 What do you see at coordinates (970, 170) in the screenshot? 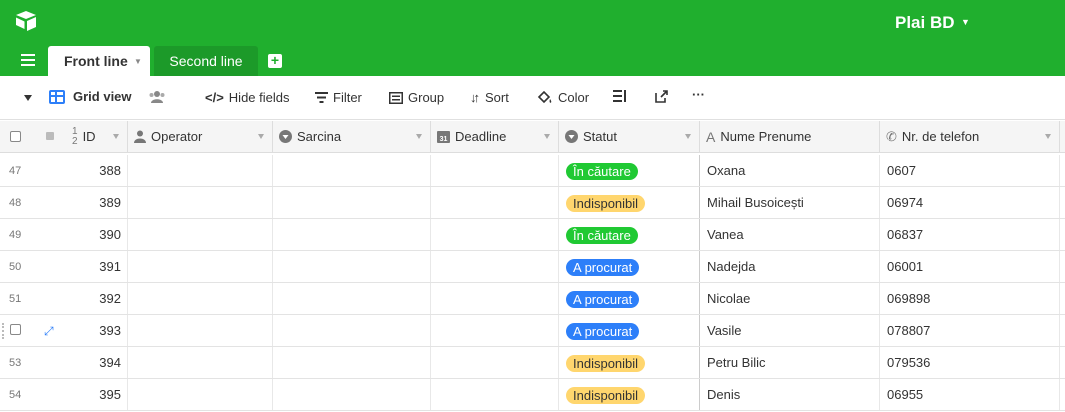
I see `cell-nr-de-telefon: 0607` at bounding box center [970, 170].